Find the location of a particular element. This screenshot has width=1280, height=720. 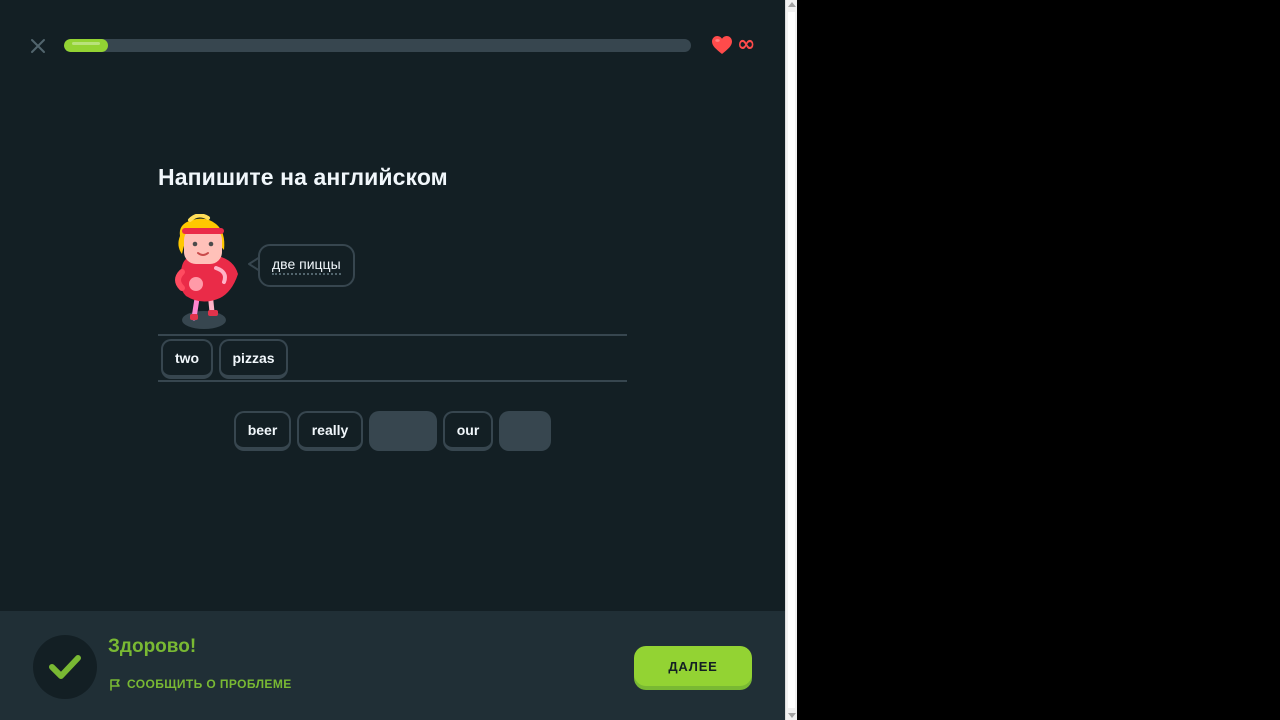

speech-bubble: две пиццы is located at coordinates (306, 265).